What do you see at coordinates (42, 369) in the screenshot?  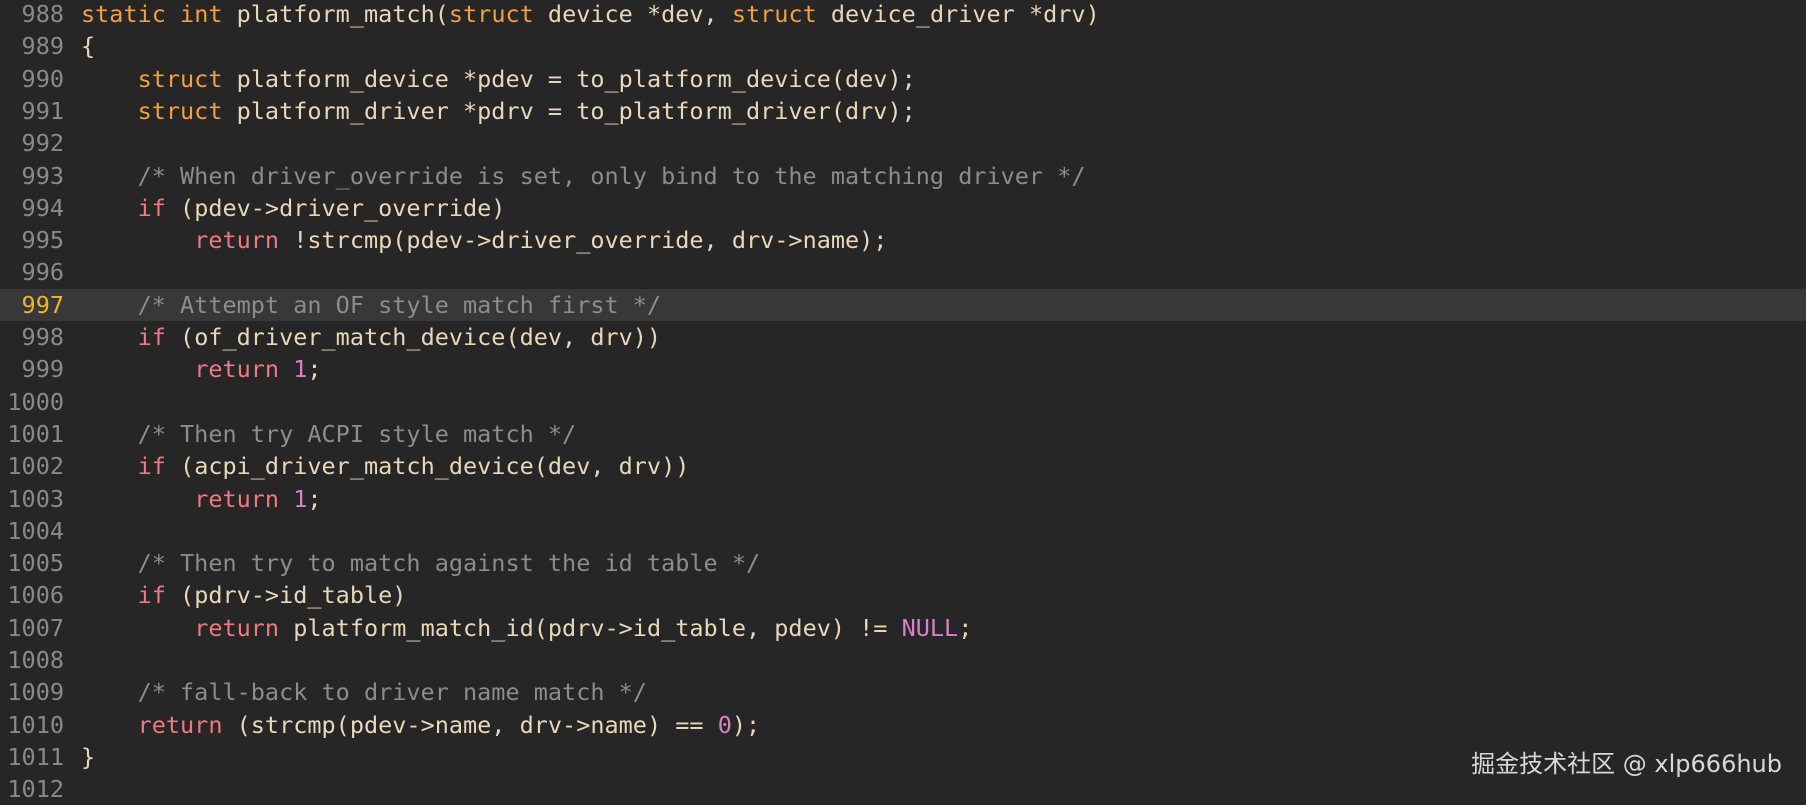 I see `line-number: 999` at bounding box center [42, 369].